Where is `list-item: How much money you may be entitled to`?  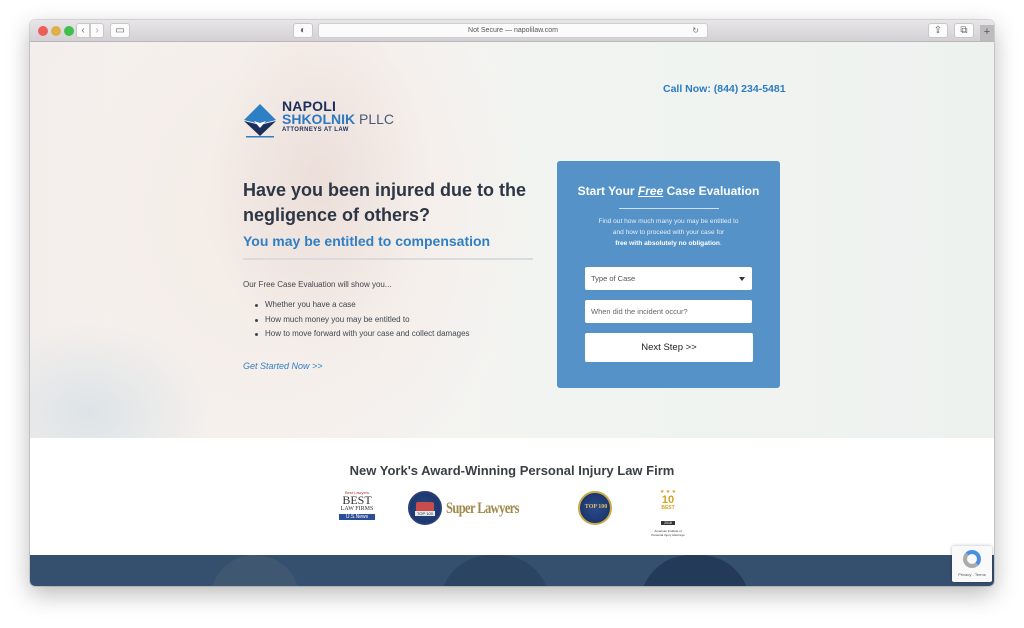 list-item: How much money you may be entitled to is located at coordinates (362, 320).